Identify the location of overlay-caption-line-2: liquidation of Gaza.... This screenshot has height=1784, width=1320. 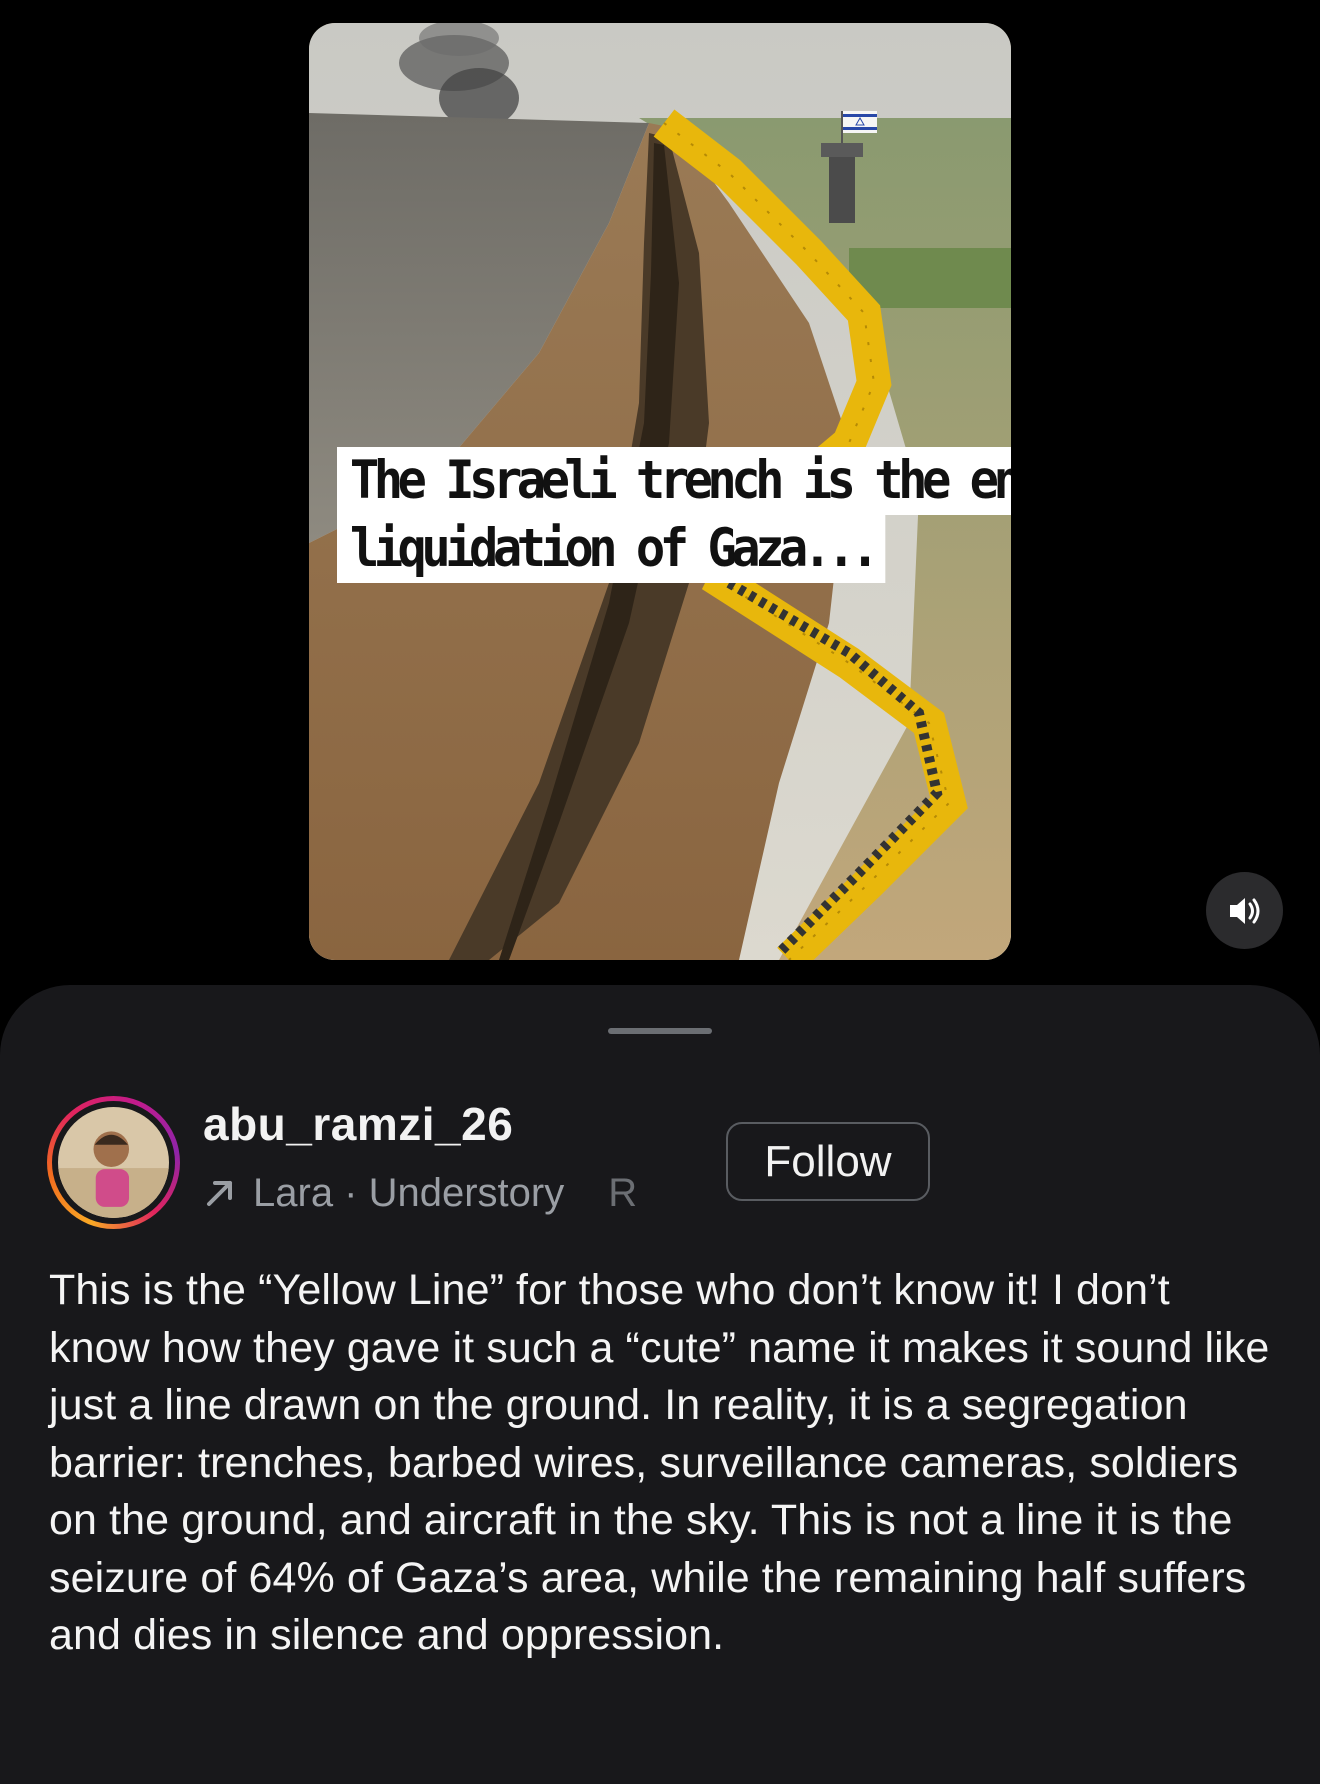
(611, 549).